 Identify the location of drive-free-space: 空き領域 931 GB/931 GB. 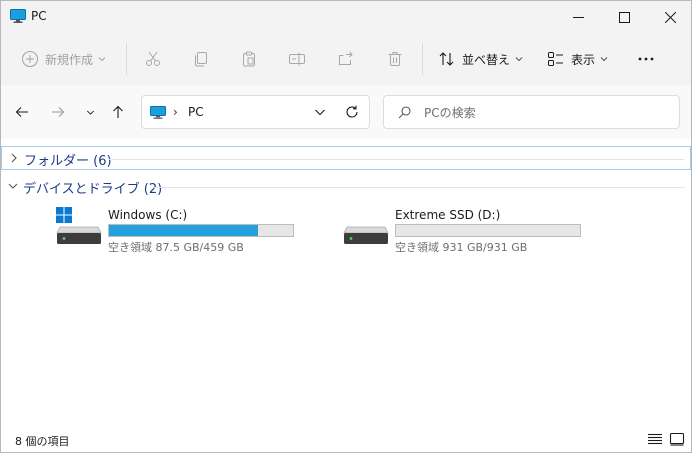
(461, 247).